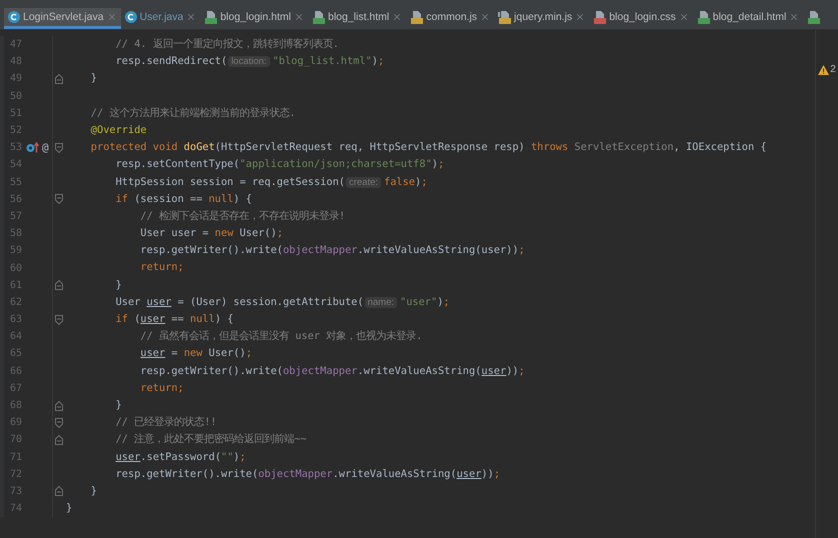 Image resolution: width=838 pixels, height=538 pixels. What do you see at coordinates (824, 69) in the screenshot?
I see `warning-icon` at bounding box center [824, 69].